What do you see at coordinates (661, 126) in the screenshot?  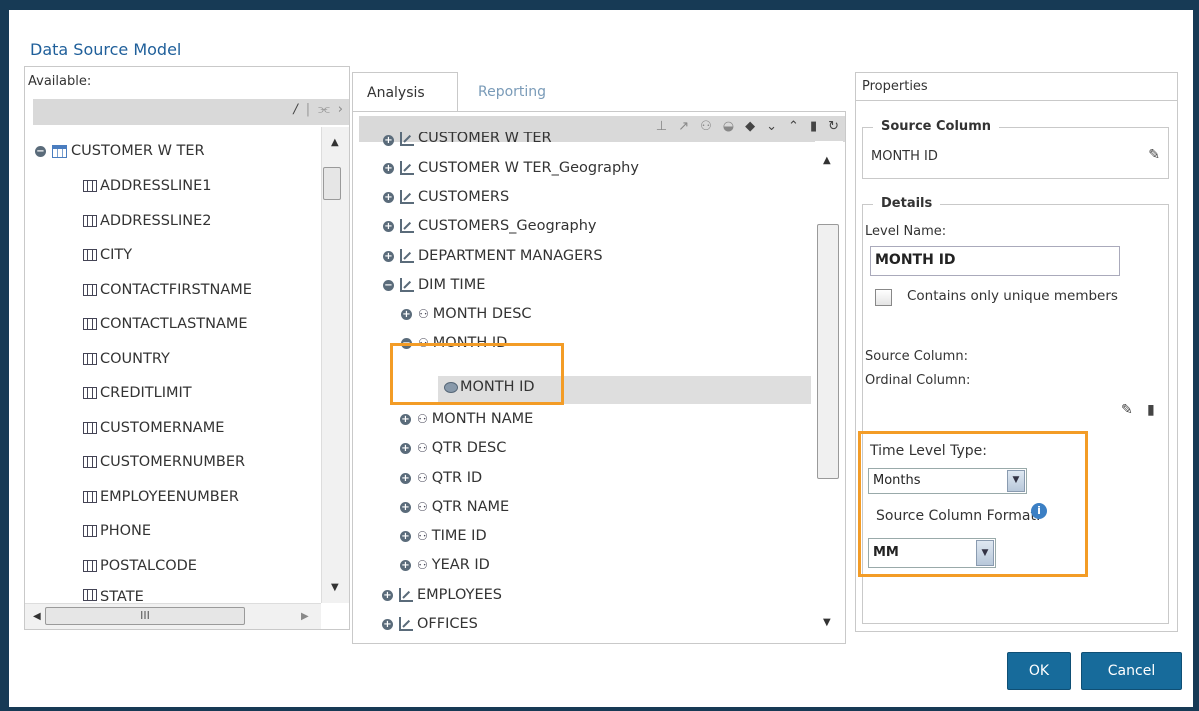 I see `add-hierarchy-icon: ⊥` at bounding box center [661, 126].